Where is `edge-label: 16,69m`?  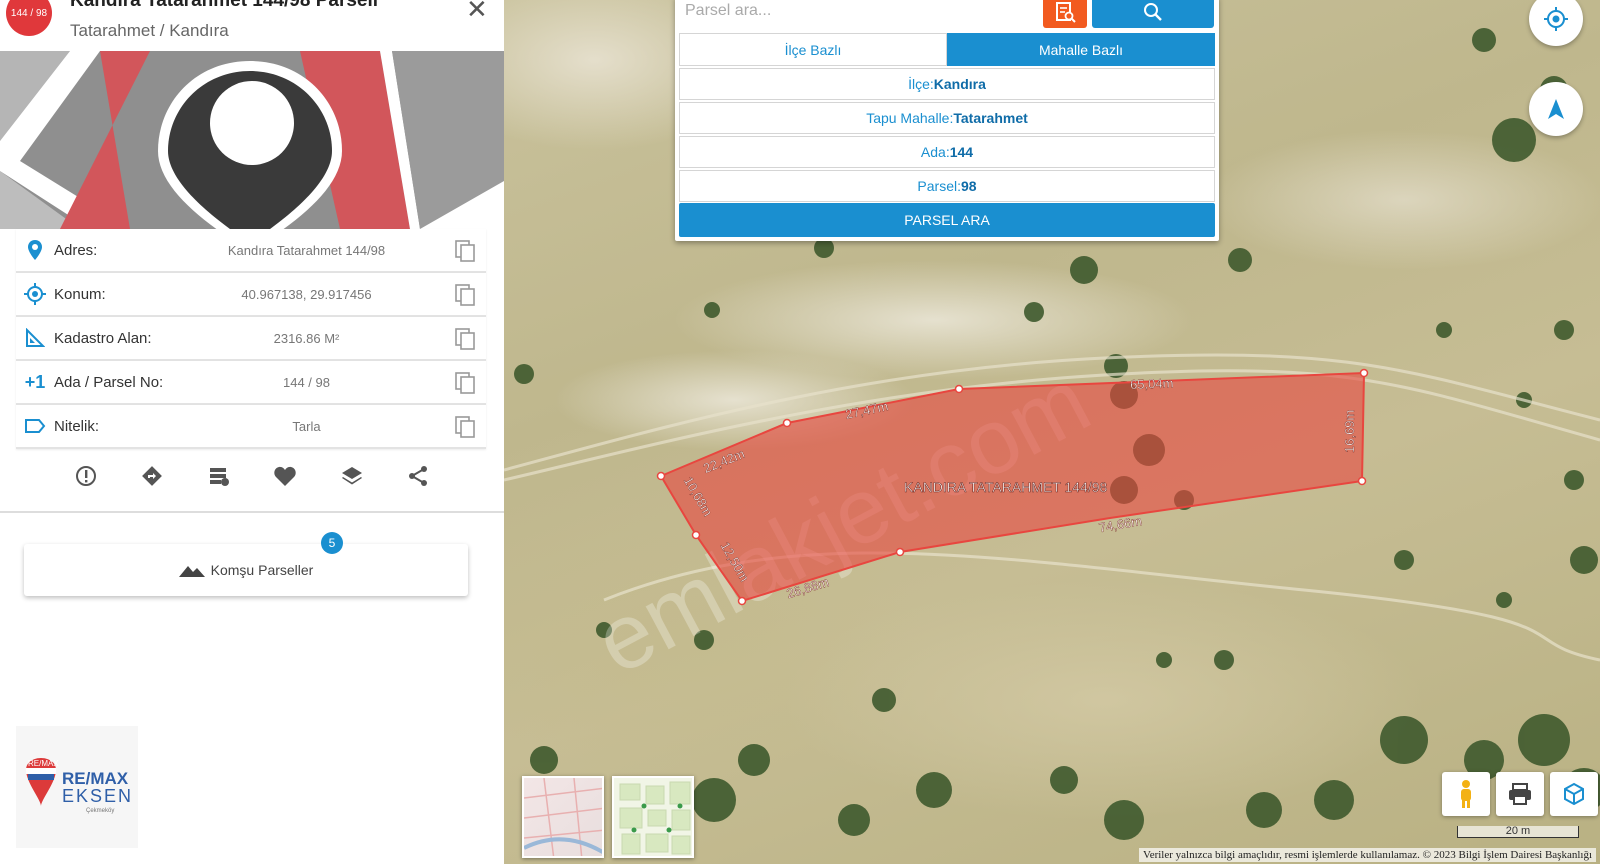 edge-label: 16,69m is located at coordinates (1349, 431).